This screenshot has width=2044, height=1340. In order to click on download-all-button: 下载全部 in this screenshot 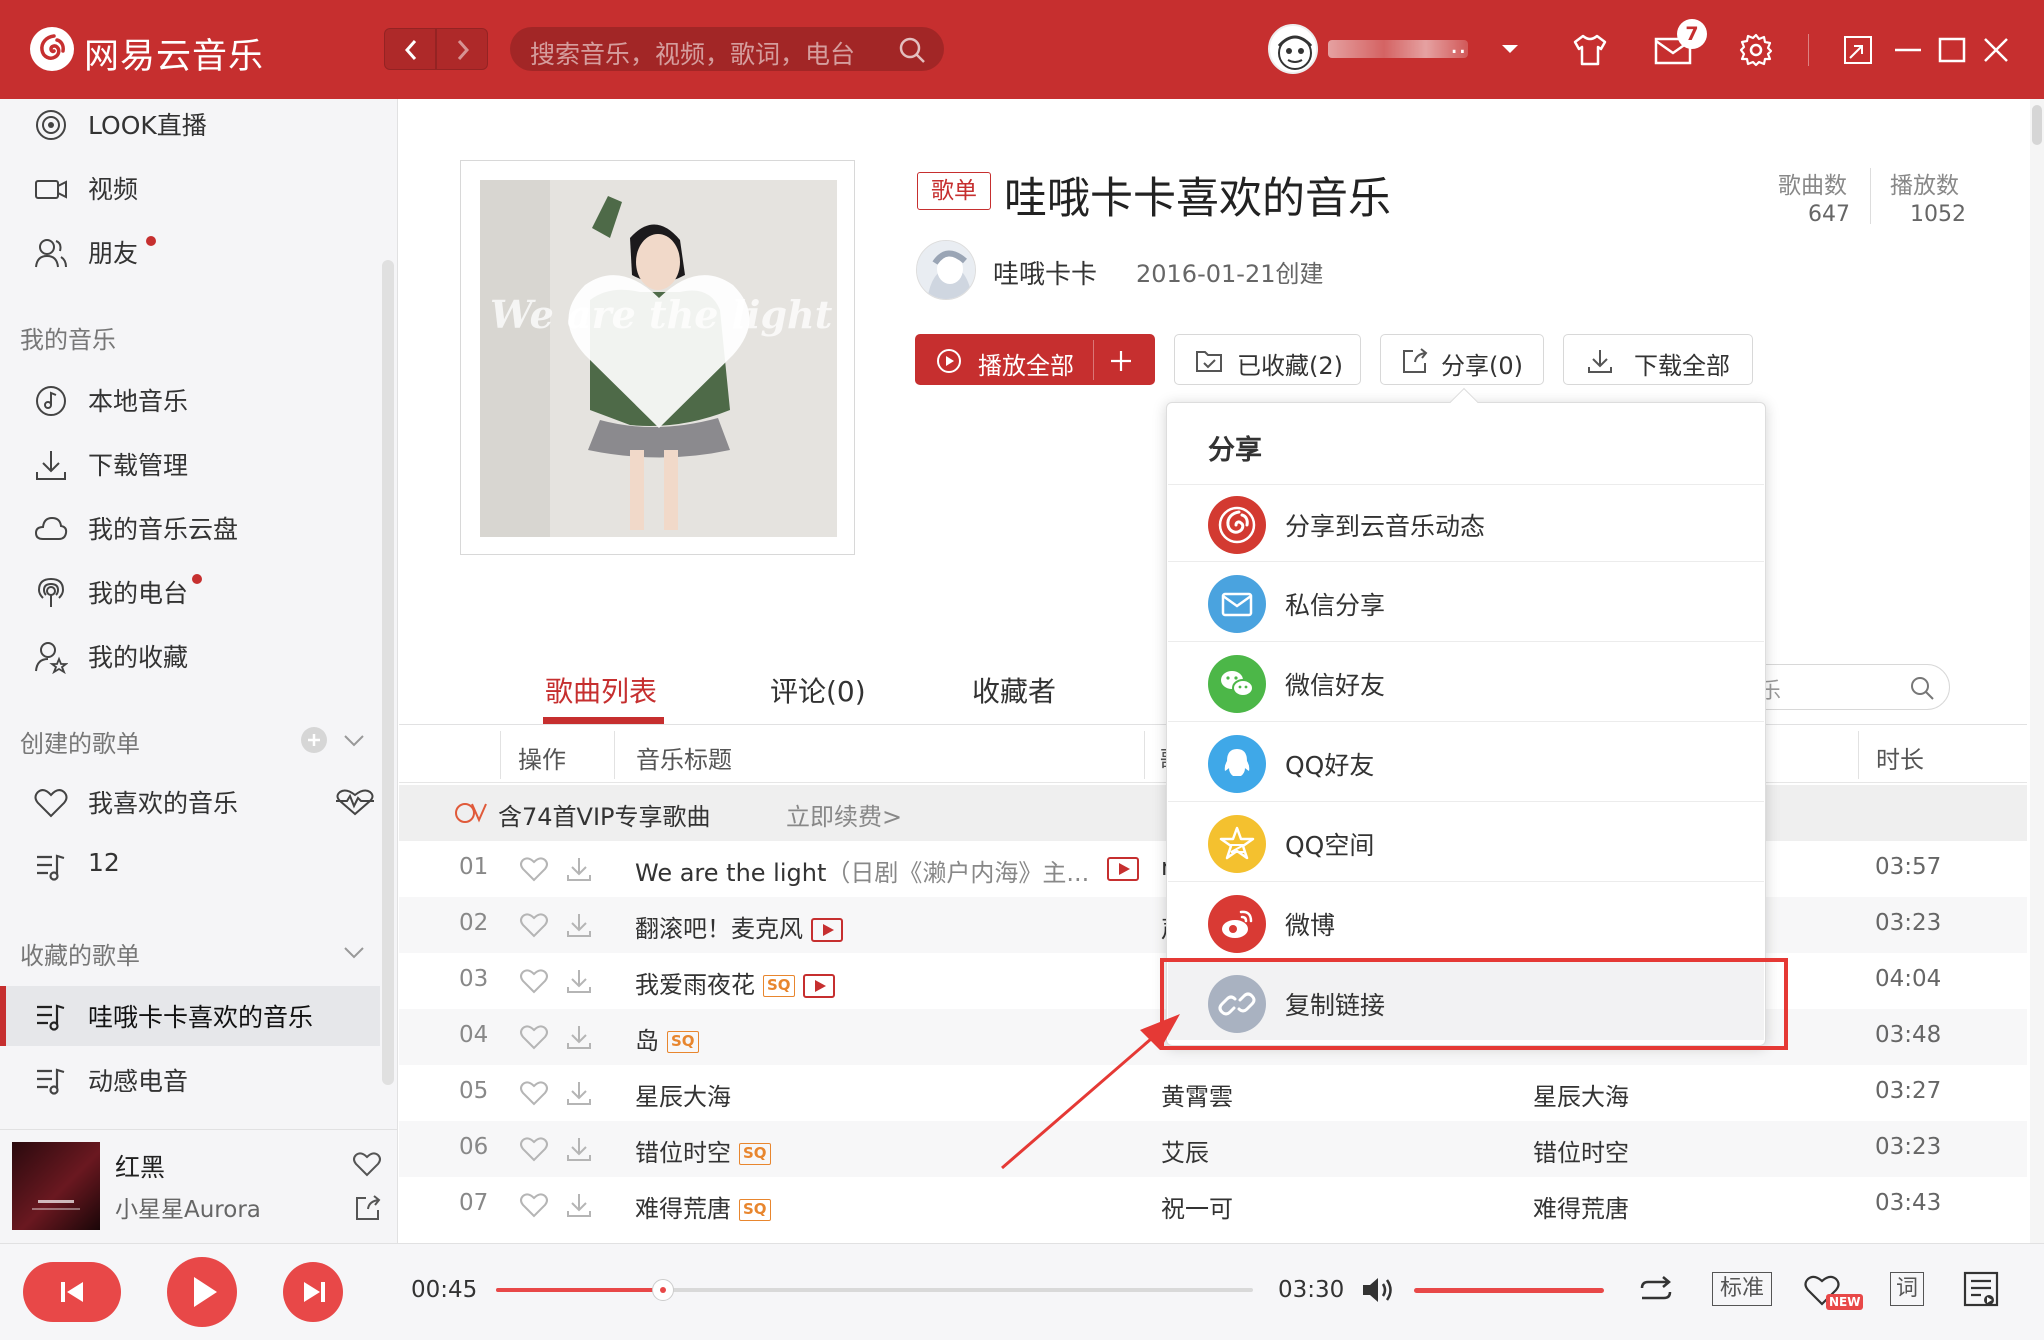, I will do `click(1658, 359)`.